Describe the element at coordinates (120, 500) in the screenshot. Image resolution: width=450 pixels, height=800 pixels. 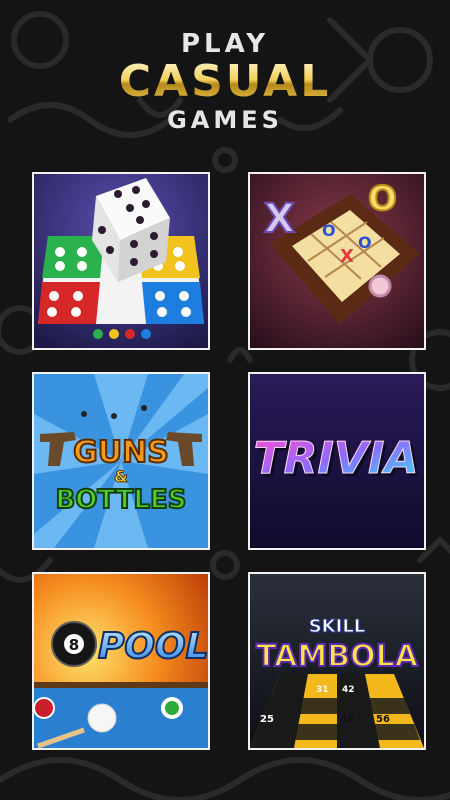
I see `title-bottles: BOTTLES` at that location.